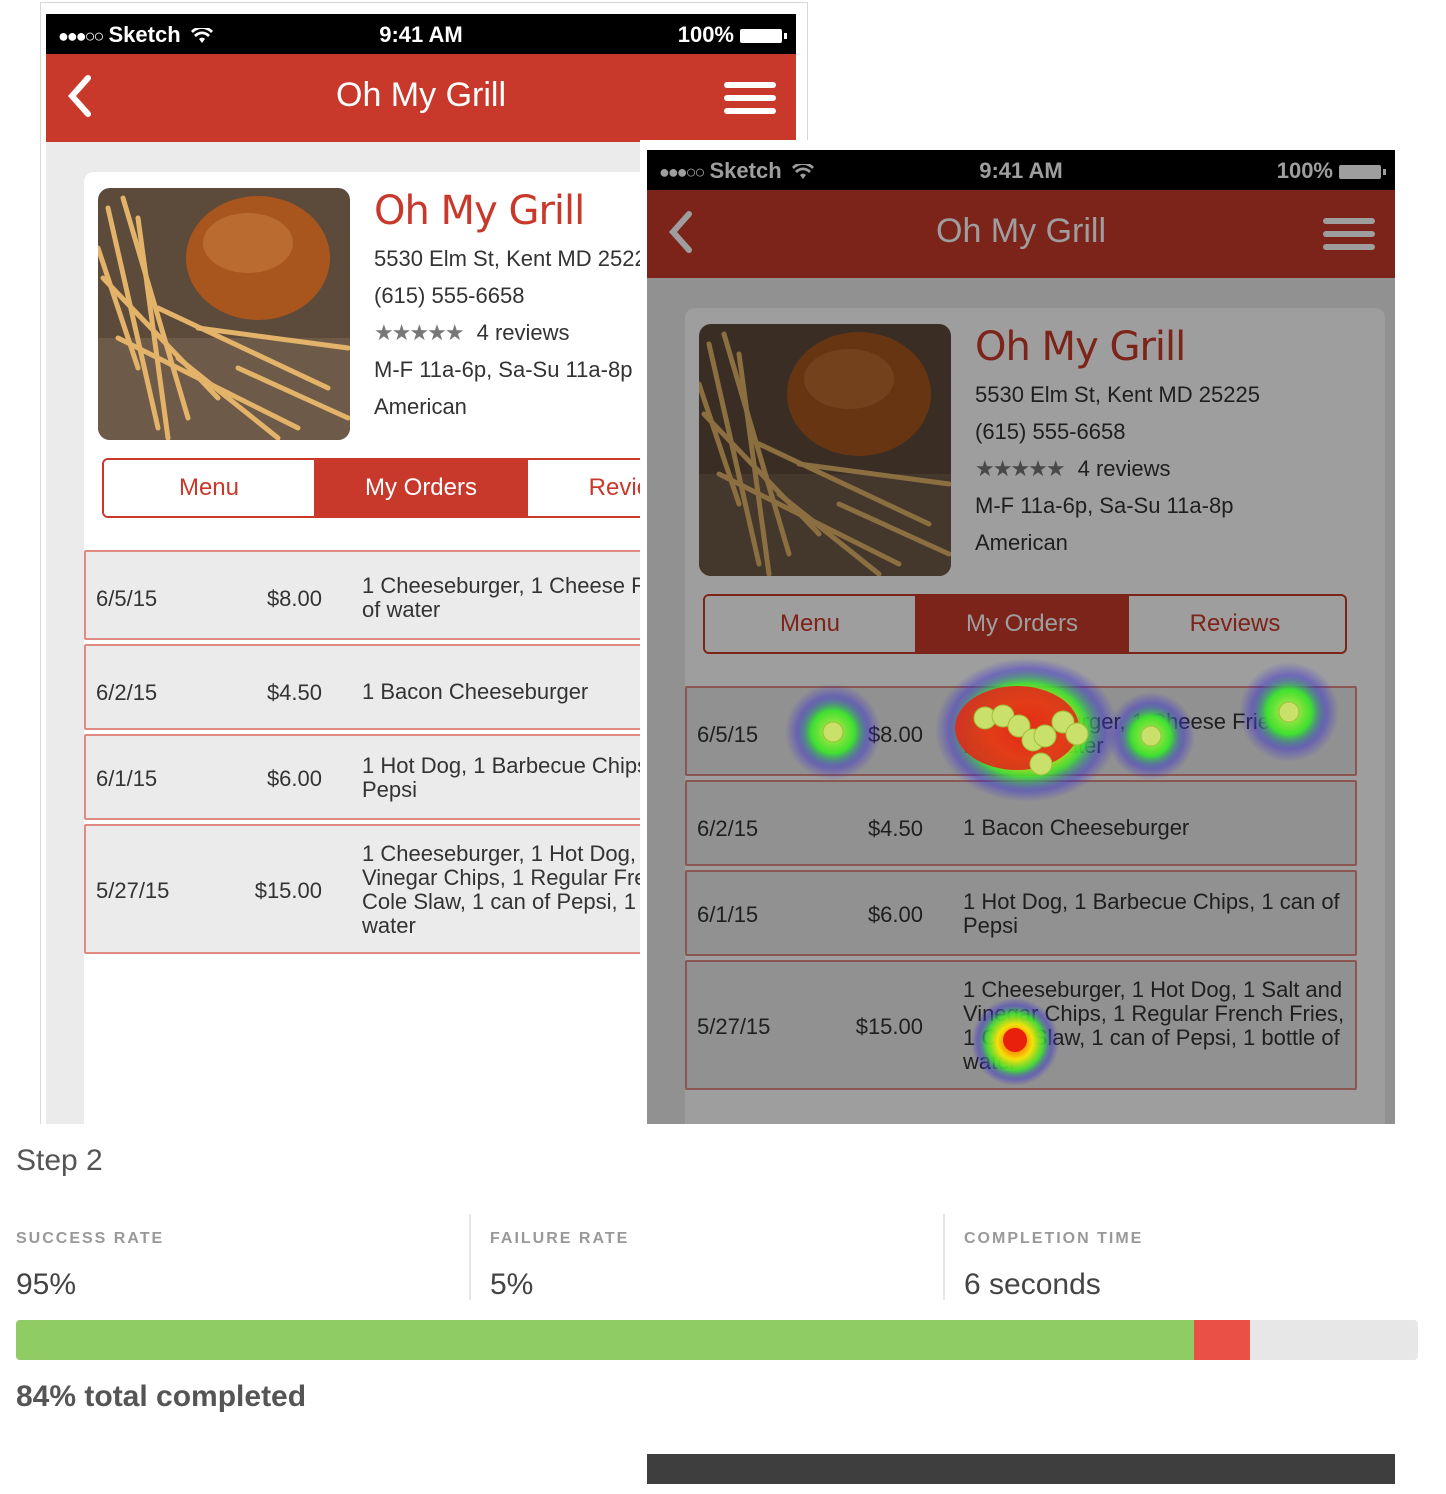 The width and height of the screenshot is (1446, 1494). Describe the element at coordinates (90, 1257) in the screenshot. I see `success-rate-stat: SUCCESS RATE 95%` at that location.